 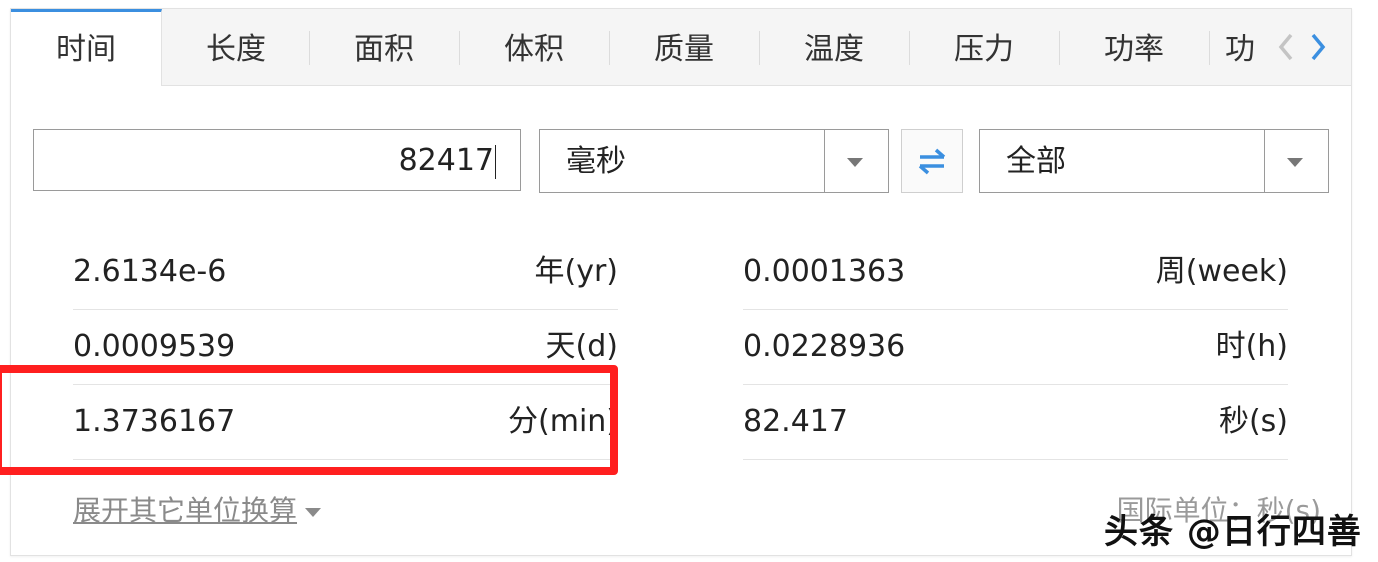 What do you see at coordinates (1286, 47) in the screenshot?
I see `chevron-left-icon` at bounding box center [1286, 47].